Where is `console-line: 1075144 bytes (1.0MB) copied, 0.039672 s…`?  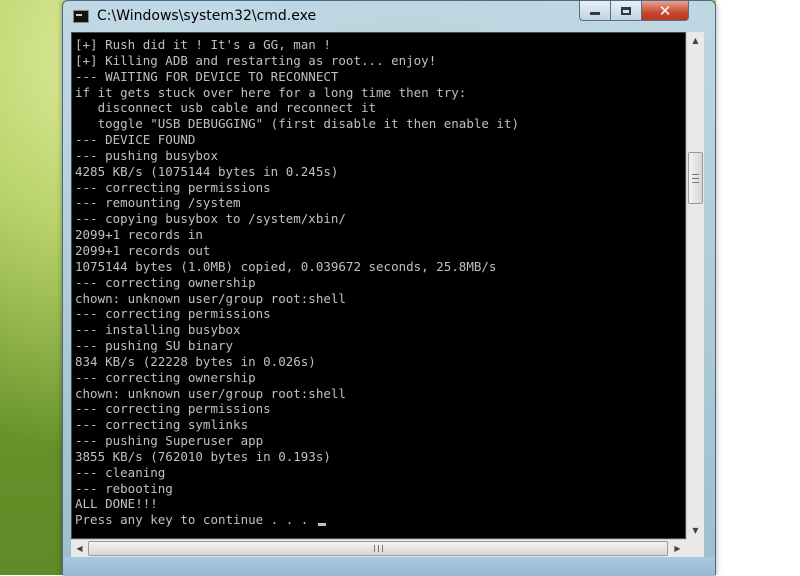 console-line: 1075144 bytes (1.0MB) copied, 0.039672 s… is located at coordinates (286, 266).